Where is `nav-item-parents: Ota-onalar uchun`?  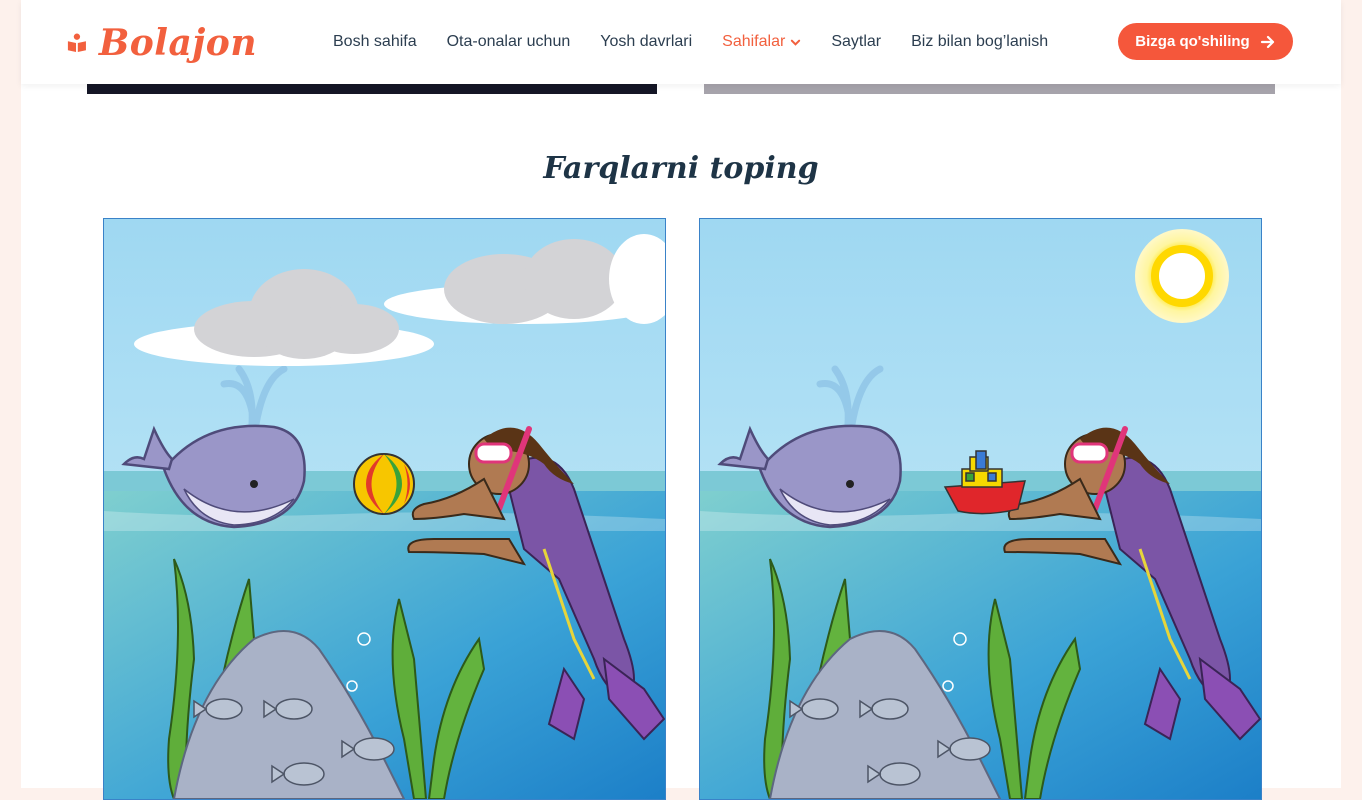
nav-item-parents: Ota-onalar uchun is located at coordinates (509, 42).